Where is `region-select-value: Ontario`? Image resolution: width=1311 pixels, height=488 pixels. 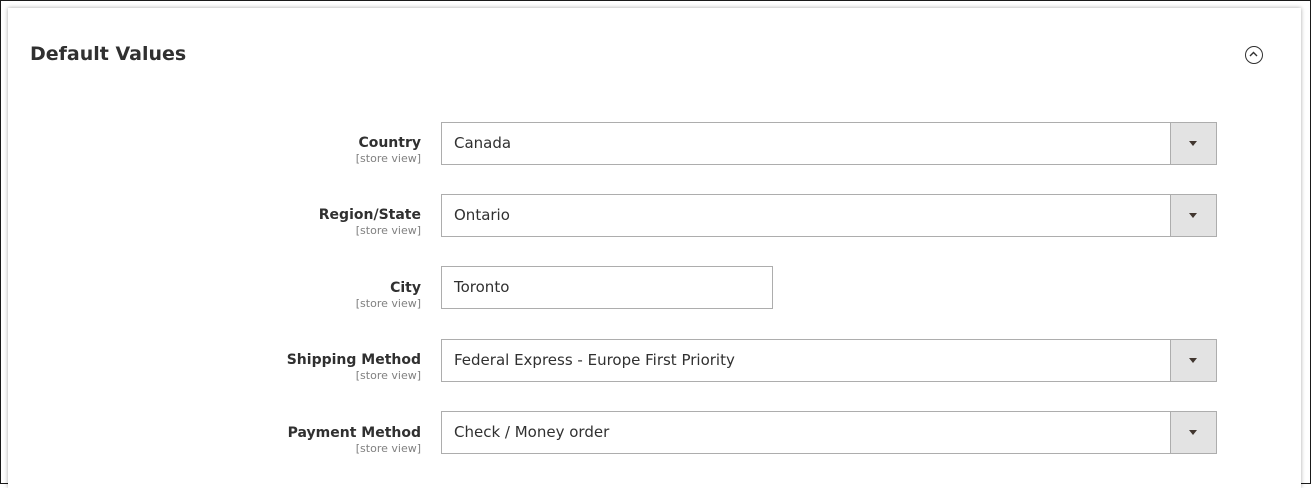 region-select-value: Ontario is located at coordinates (482, 215).